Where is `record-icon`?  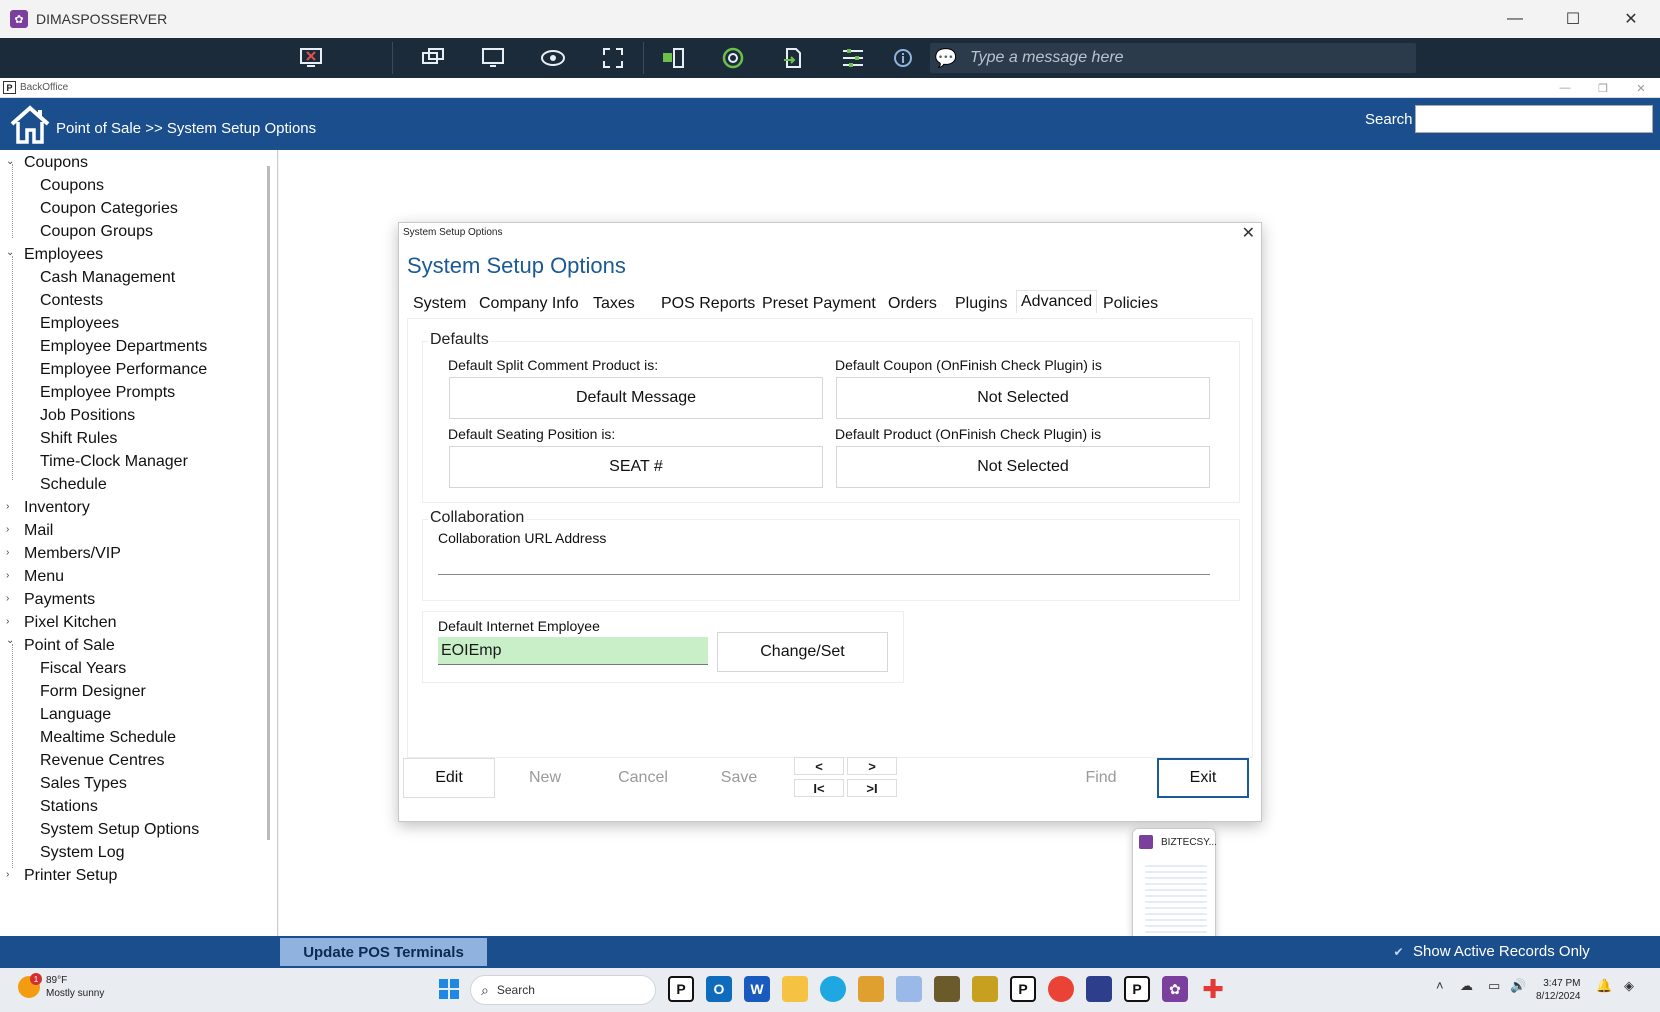
record-icon is located at coordinates (733, 58).